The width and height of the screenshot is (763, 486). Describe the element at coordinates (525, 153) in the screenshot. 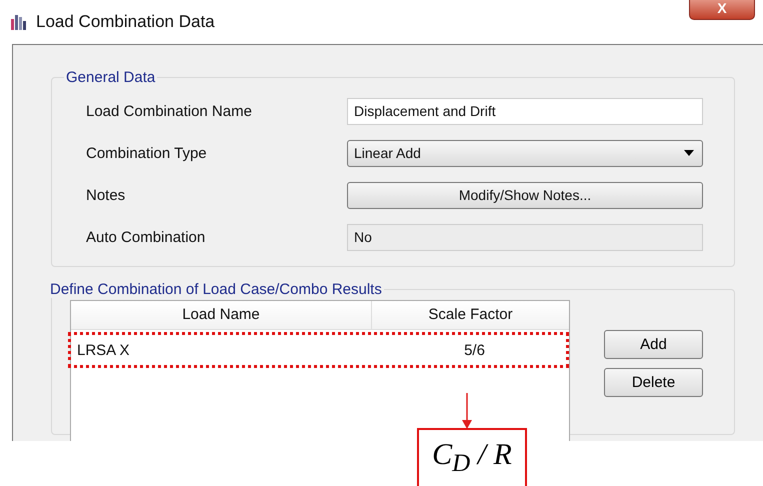

I see `type-dropdown: Linear Add` at that location.